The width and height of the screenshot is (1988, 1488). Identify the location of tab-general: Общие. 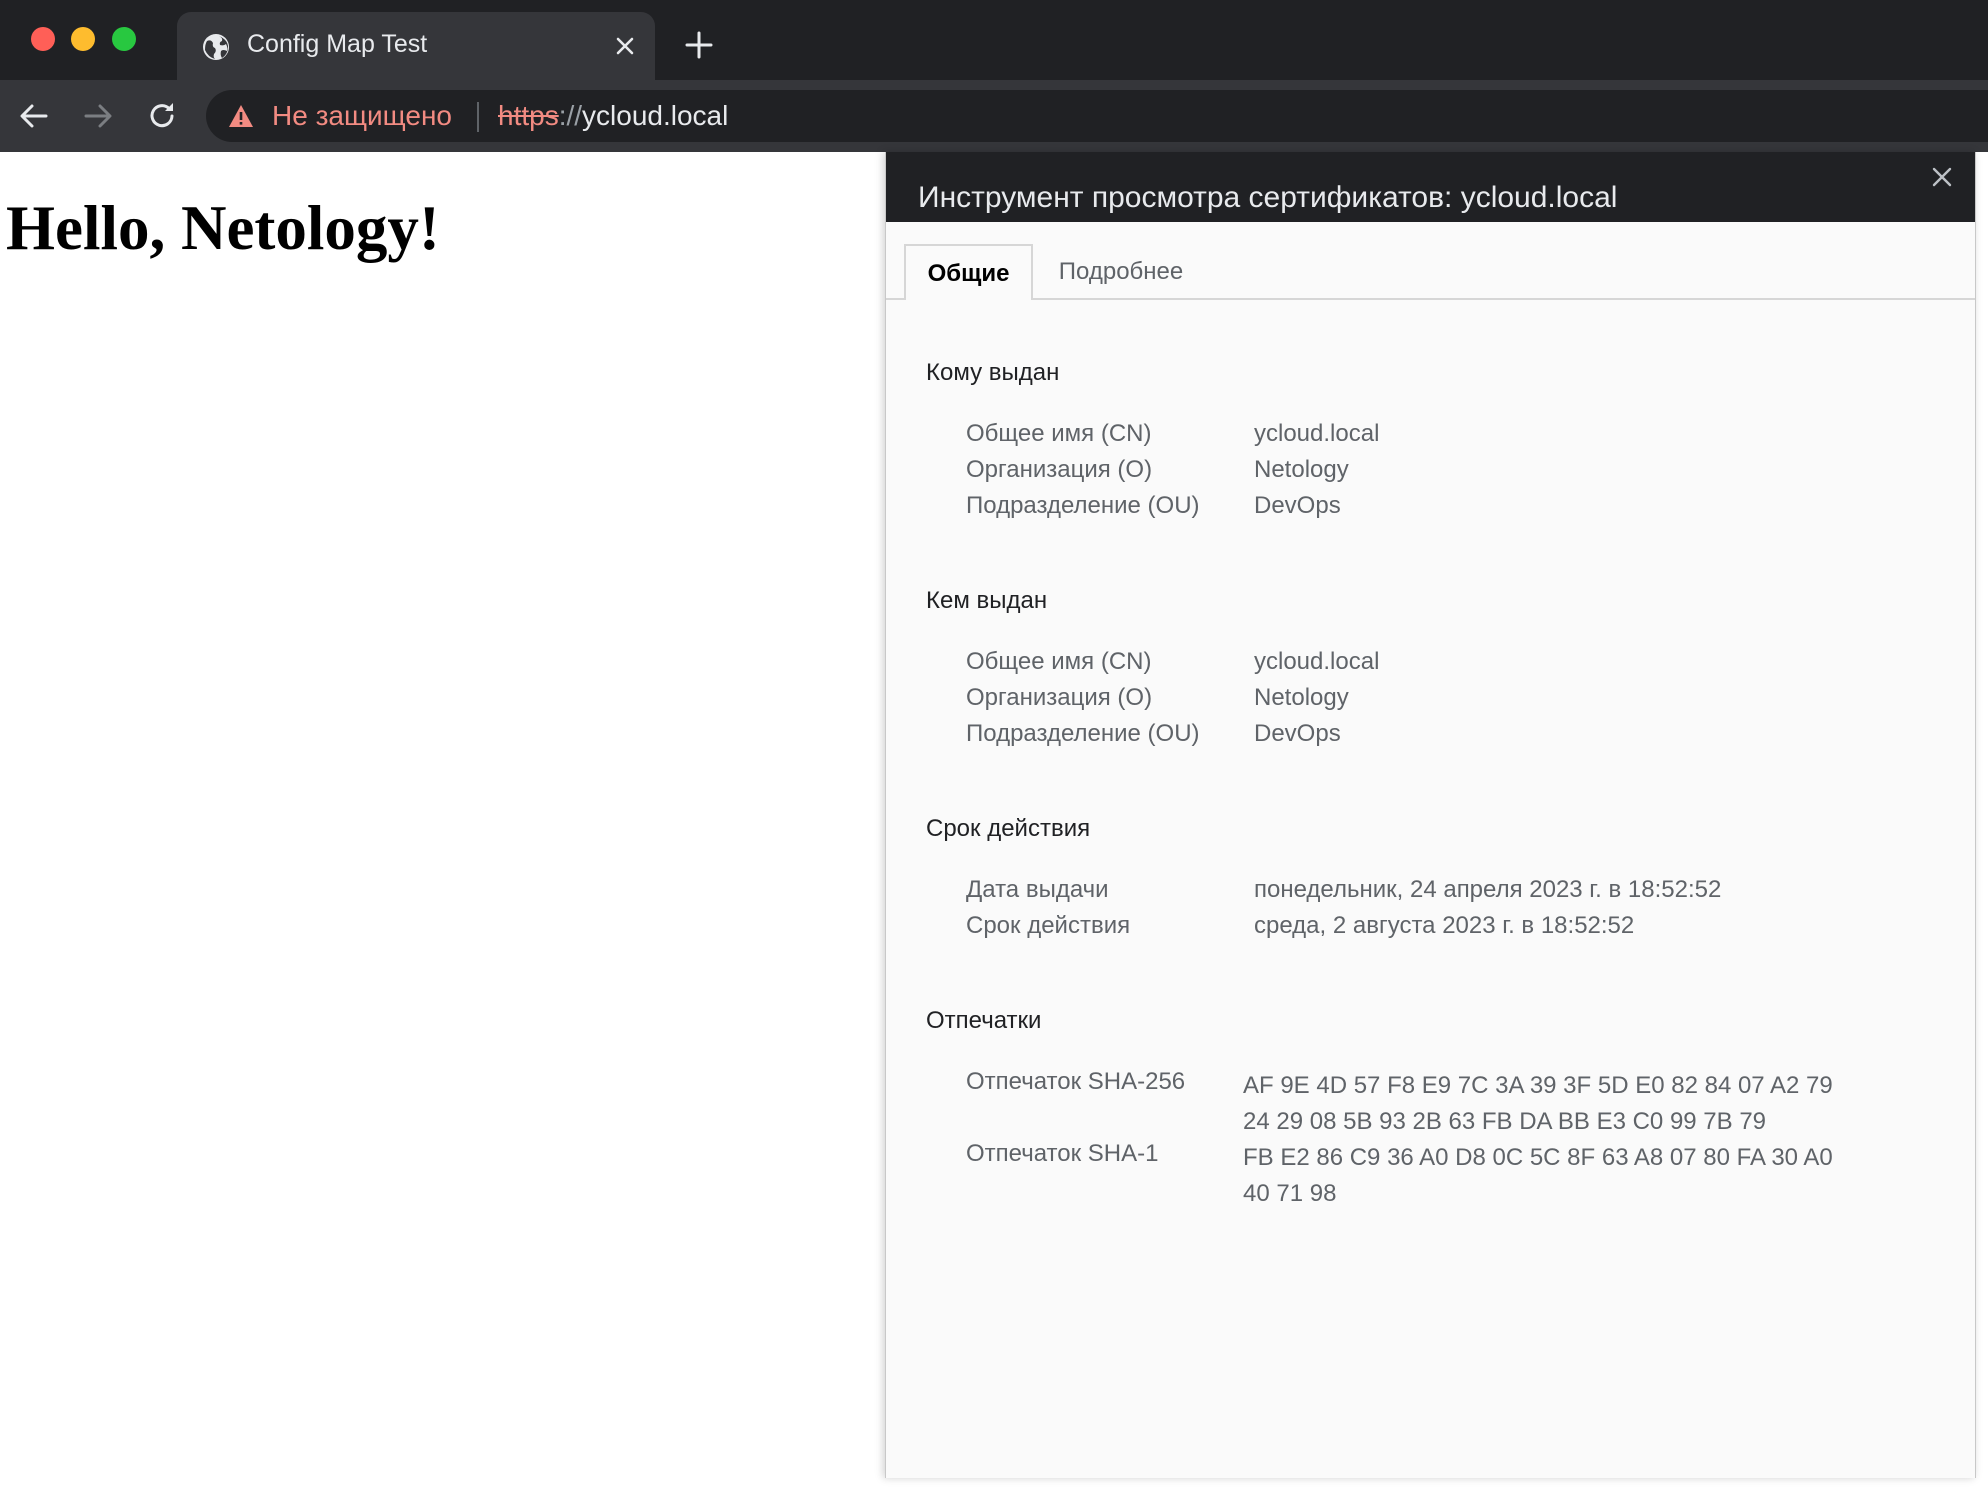
(968, 272).